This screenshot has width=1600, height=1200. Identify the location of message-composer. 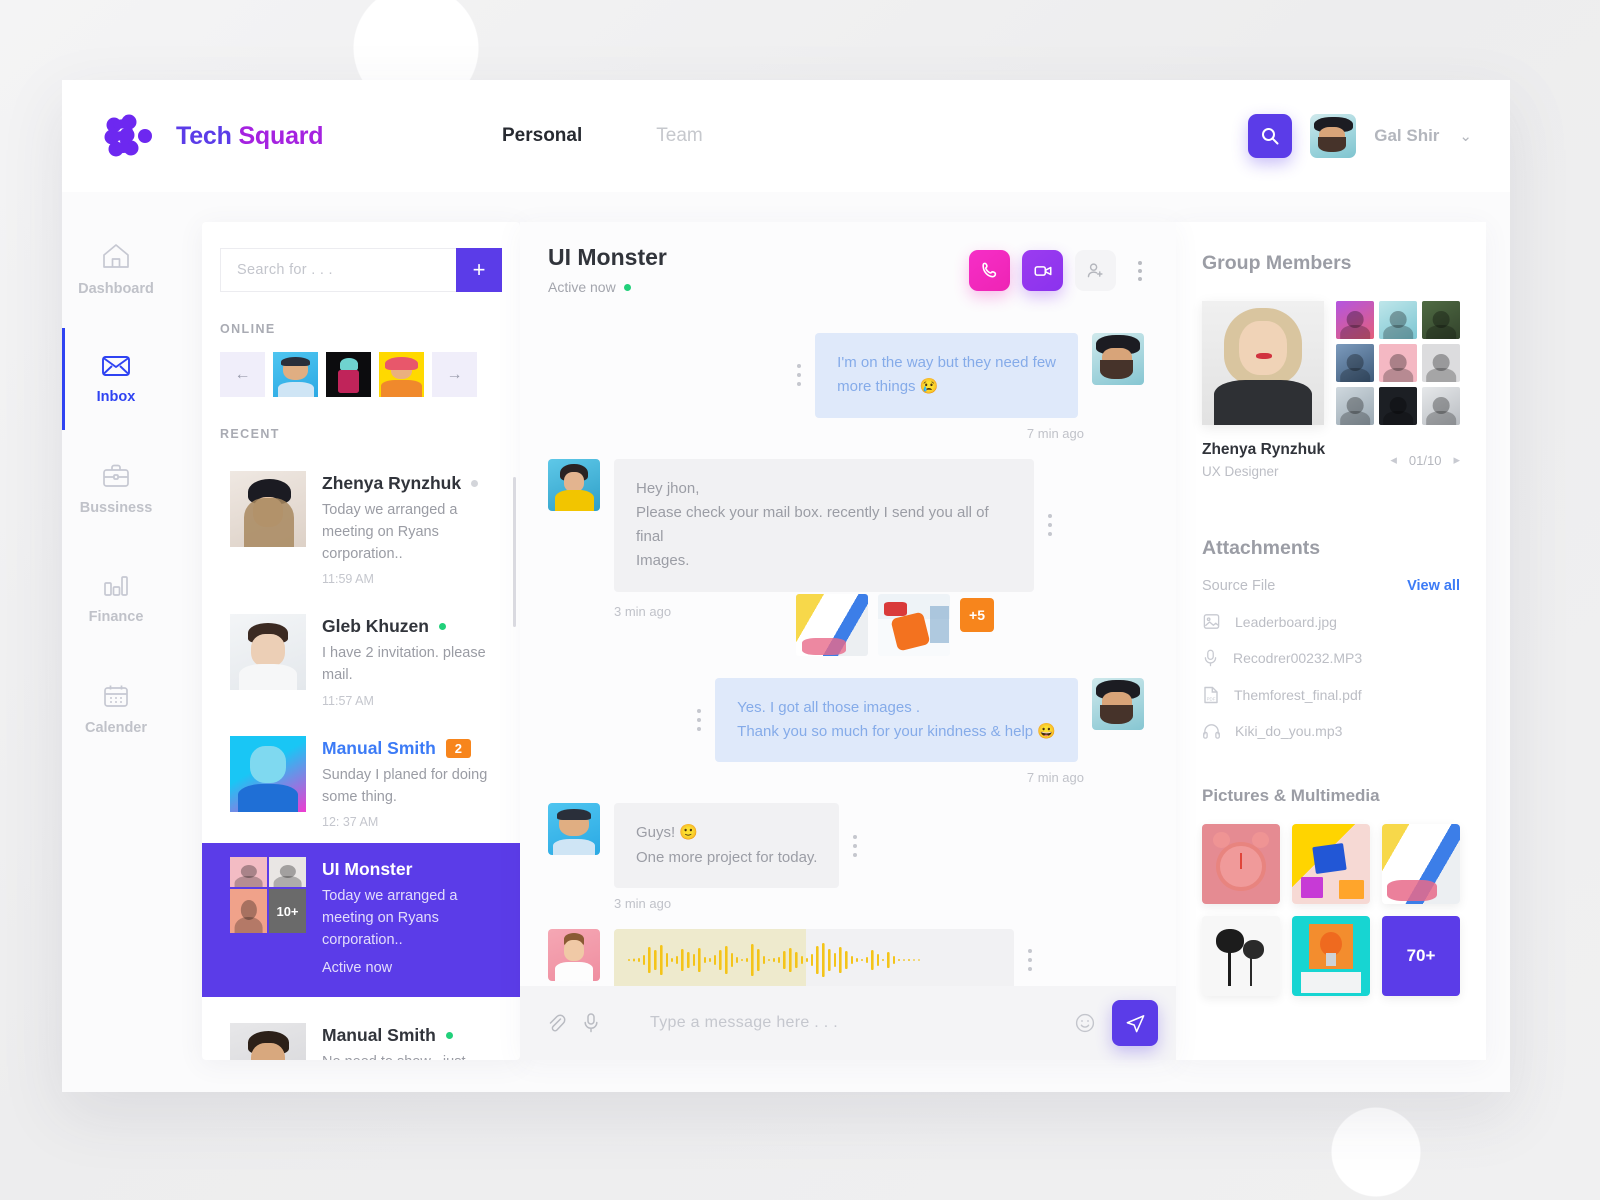
(848, 1023).